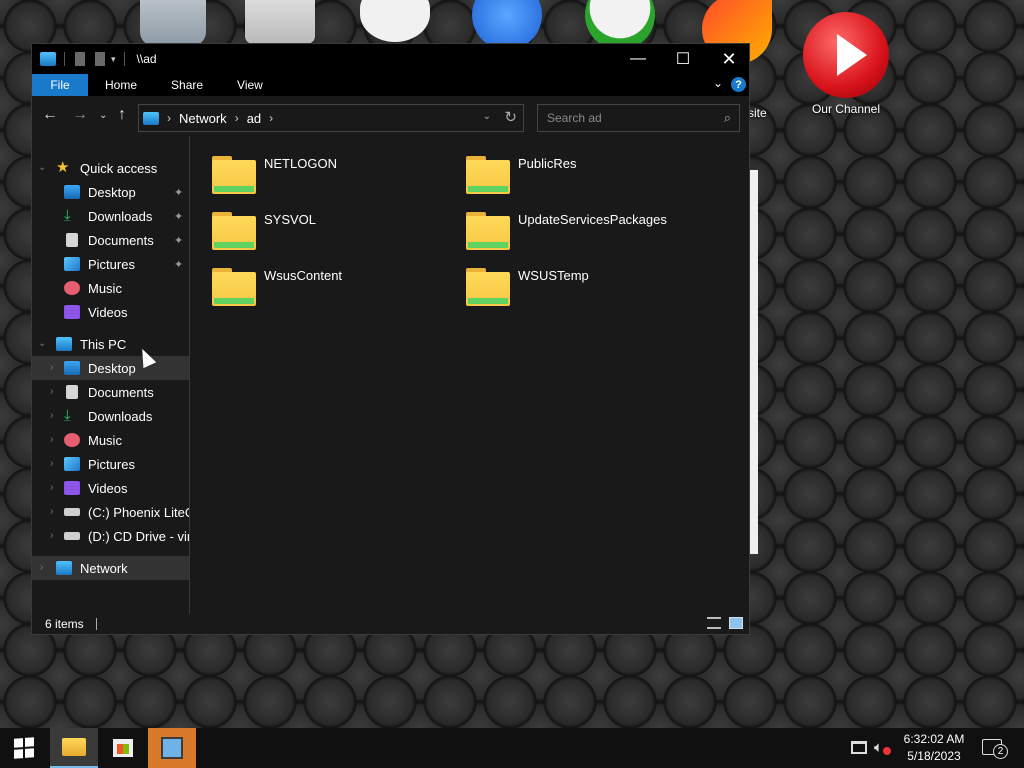  I want to click on taskbar-file-explorer, so click(74, 748).